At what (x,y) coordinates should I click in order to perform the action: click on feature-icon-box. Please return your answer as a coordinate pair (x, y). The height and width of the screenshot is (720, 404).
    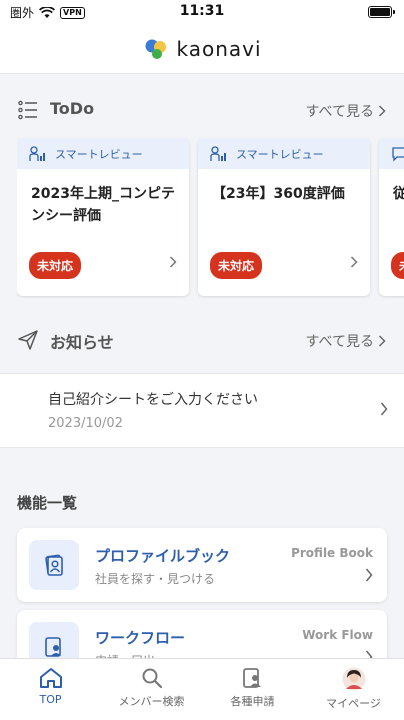
    Looking at the image, I should click on (54, 565).